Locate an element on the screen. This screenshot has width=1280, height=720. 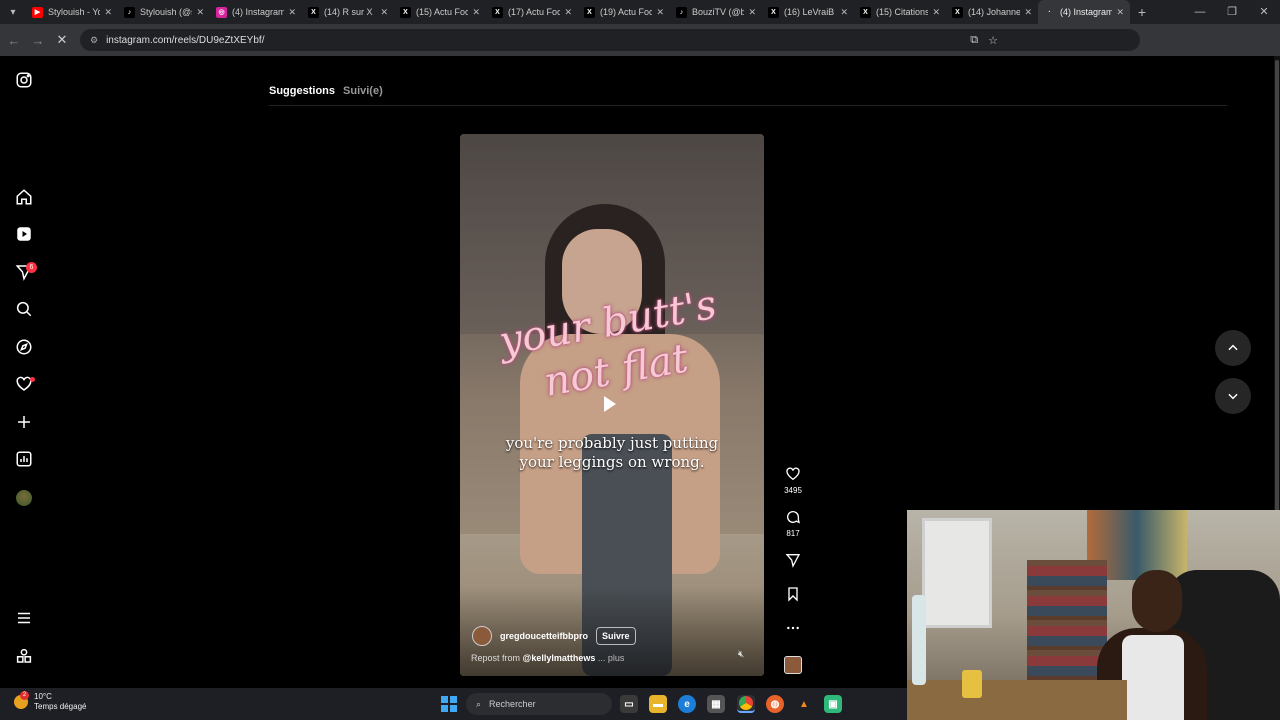
browser-tab: X (14) Johanne ✕ is located at coordinates (992, 12).